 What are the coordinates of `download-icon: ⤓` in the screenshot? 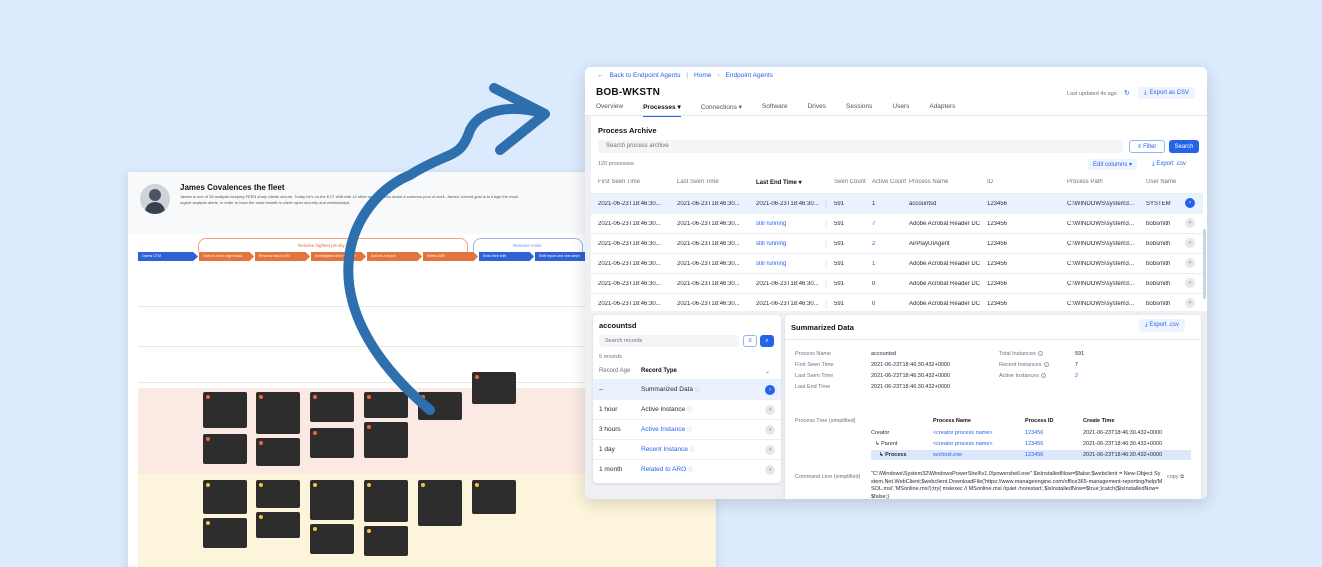 It's located at (1153, 164).